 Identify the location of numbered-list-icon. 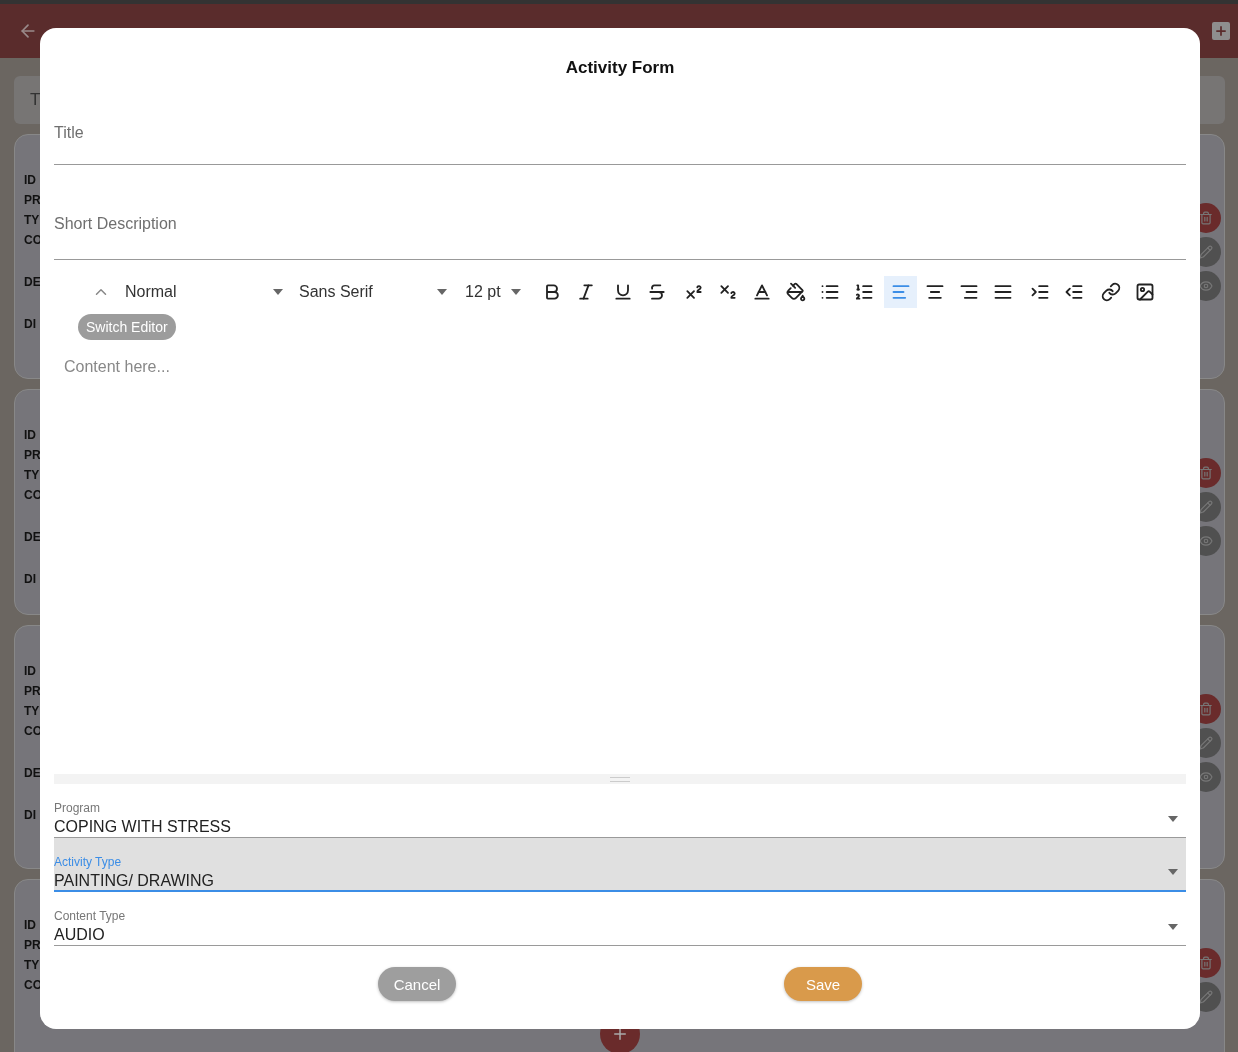
(863, 292).